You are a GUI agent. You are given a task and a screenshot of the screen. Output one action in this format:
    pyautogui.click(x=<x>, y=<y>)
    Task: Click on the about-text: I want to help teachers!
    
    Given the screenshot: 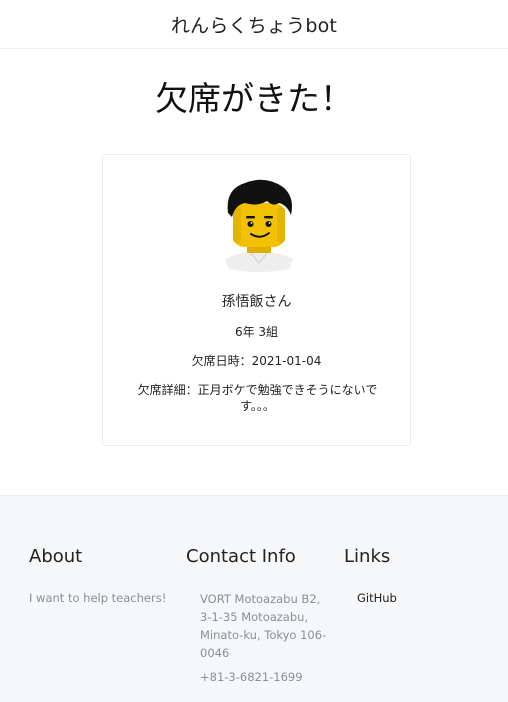 What is the action you would take?
    pyautogui.click(x=98, y=598)
    